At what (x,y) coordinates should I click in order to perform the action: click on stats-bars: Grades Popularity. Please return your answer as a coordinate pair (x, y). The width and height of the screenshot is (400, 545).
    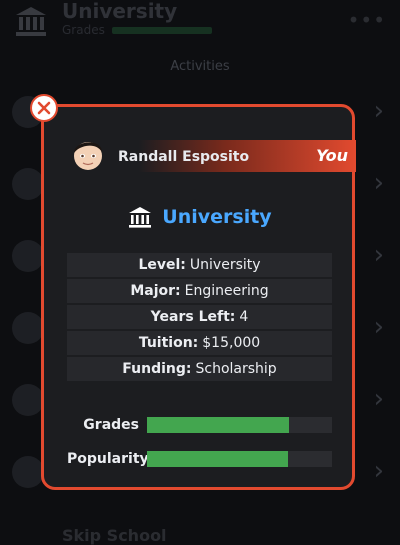
    Looking at the image, I should click on (199, 449).